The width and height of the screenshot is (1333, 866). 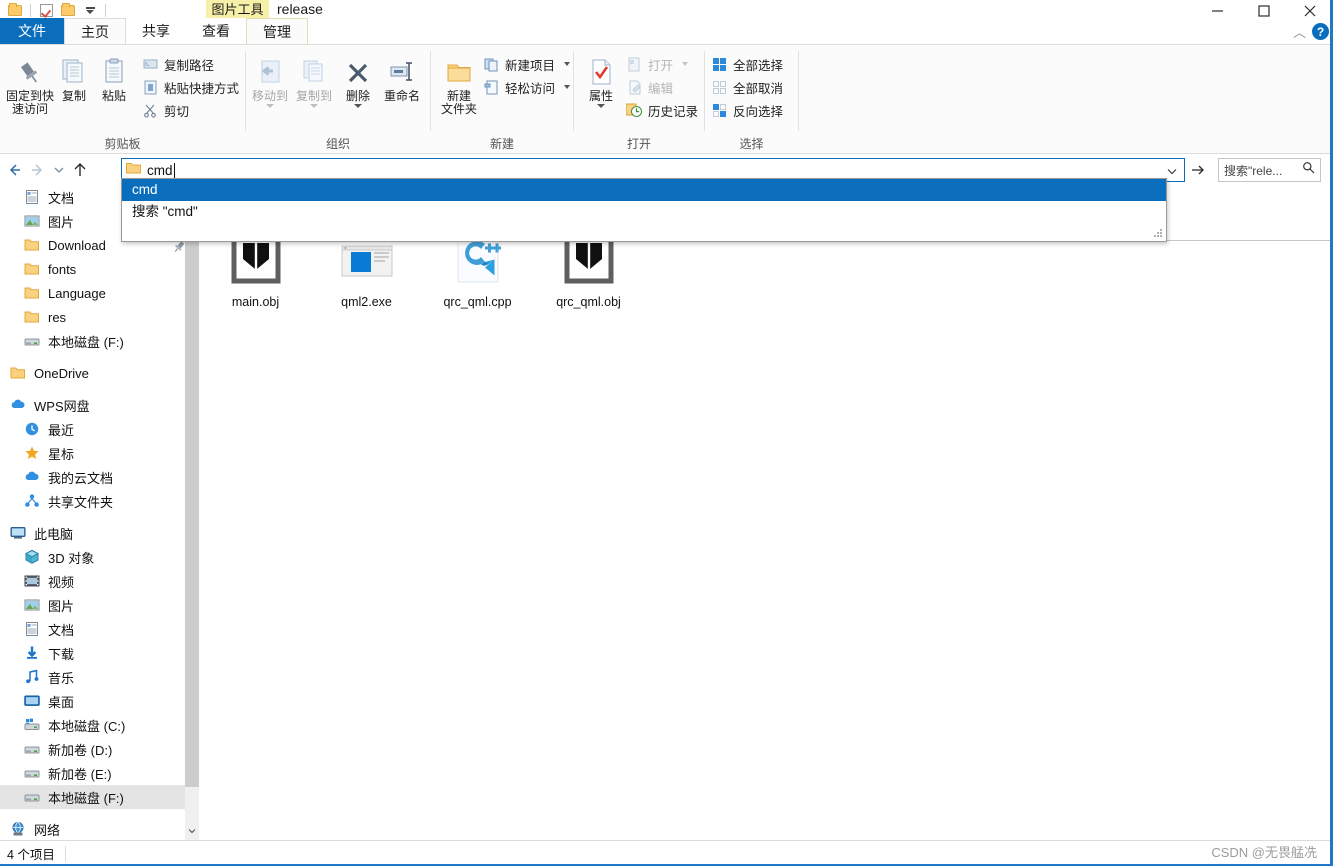 I want to click on sidebar-item-label: 最近, so click(x=61, y=430).